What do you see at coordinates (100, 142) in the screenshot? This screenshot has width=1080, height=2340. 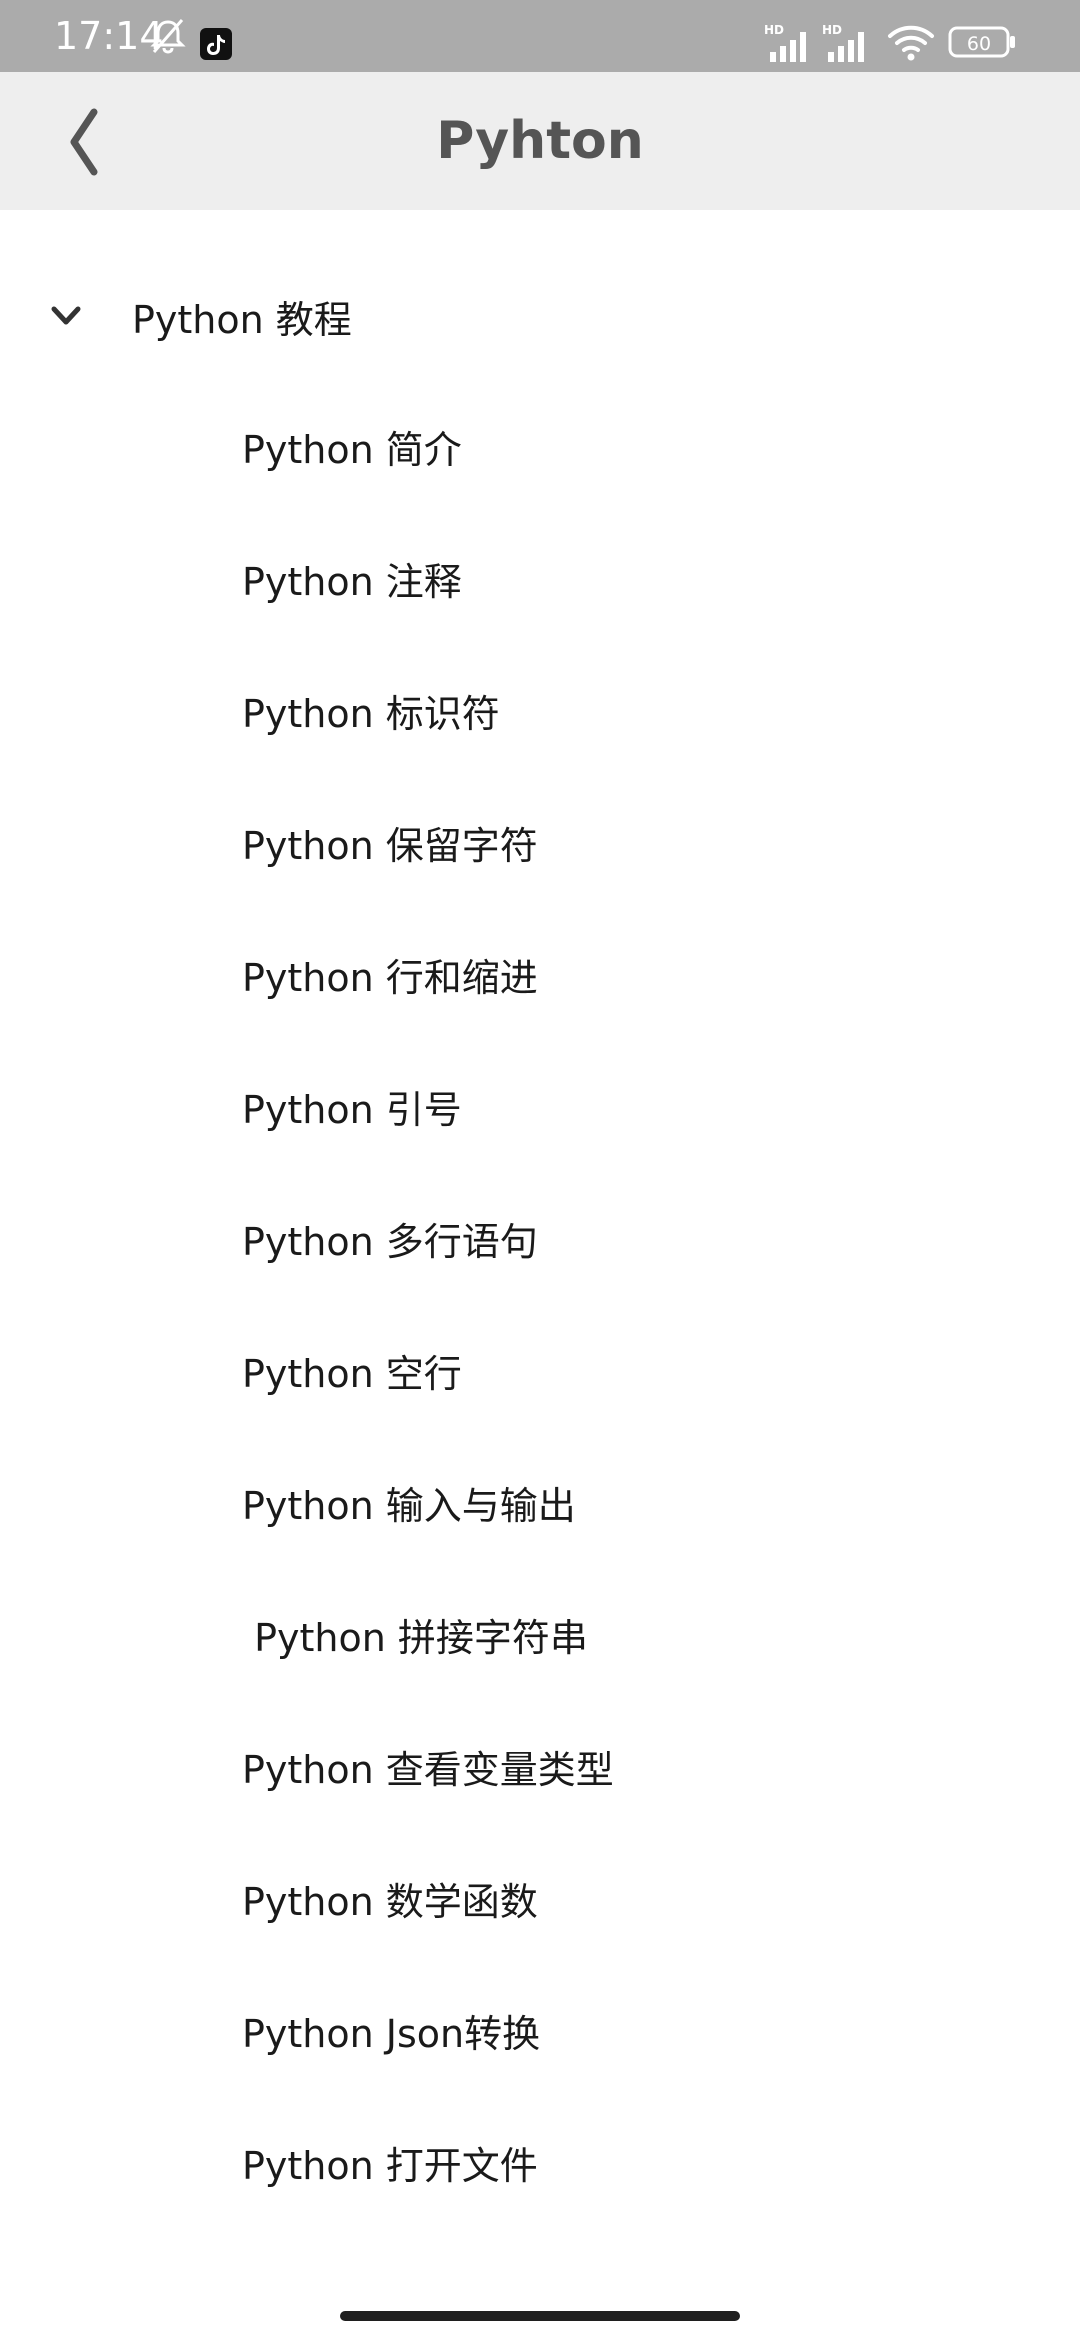 I see `back-button` at bounding box center [100, 142].